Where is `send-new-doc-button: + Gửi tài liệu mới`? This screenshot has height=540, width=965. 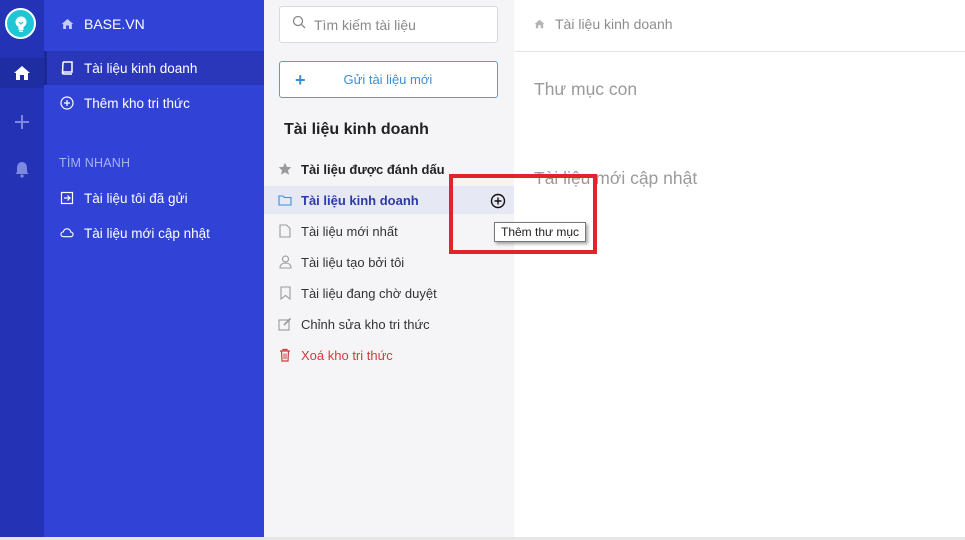
send-new-doc-button: + Gửi tài liệu mới is located at coordinates (388, 79).